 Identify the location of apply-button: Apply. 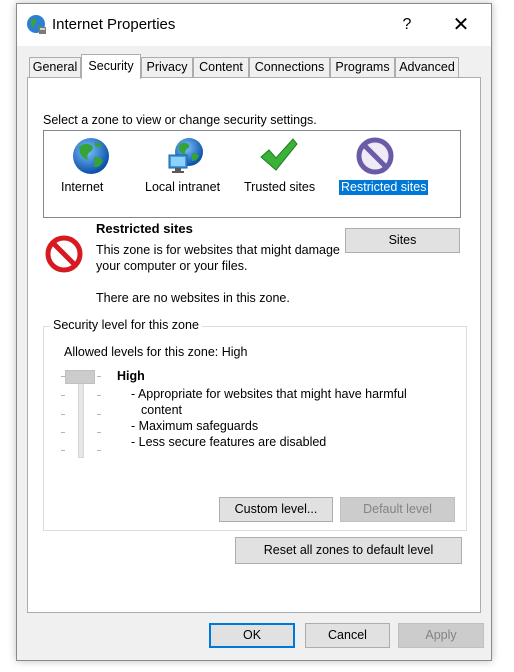
(441, 635).